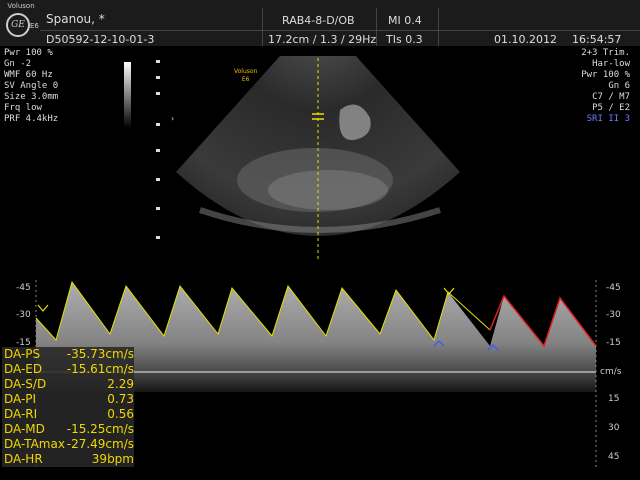 This screenshot has height=480, width=640. What do you see at coordinates (25, 384) in the screenshot?
I see `measurement-label: DA-S/D` at bounding box center [25, 384].